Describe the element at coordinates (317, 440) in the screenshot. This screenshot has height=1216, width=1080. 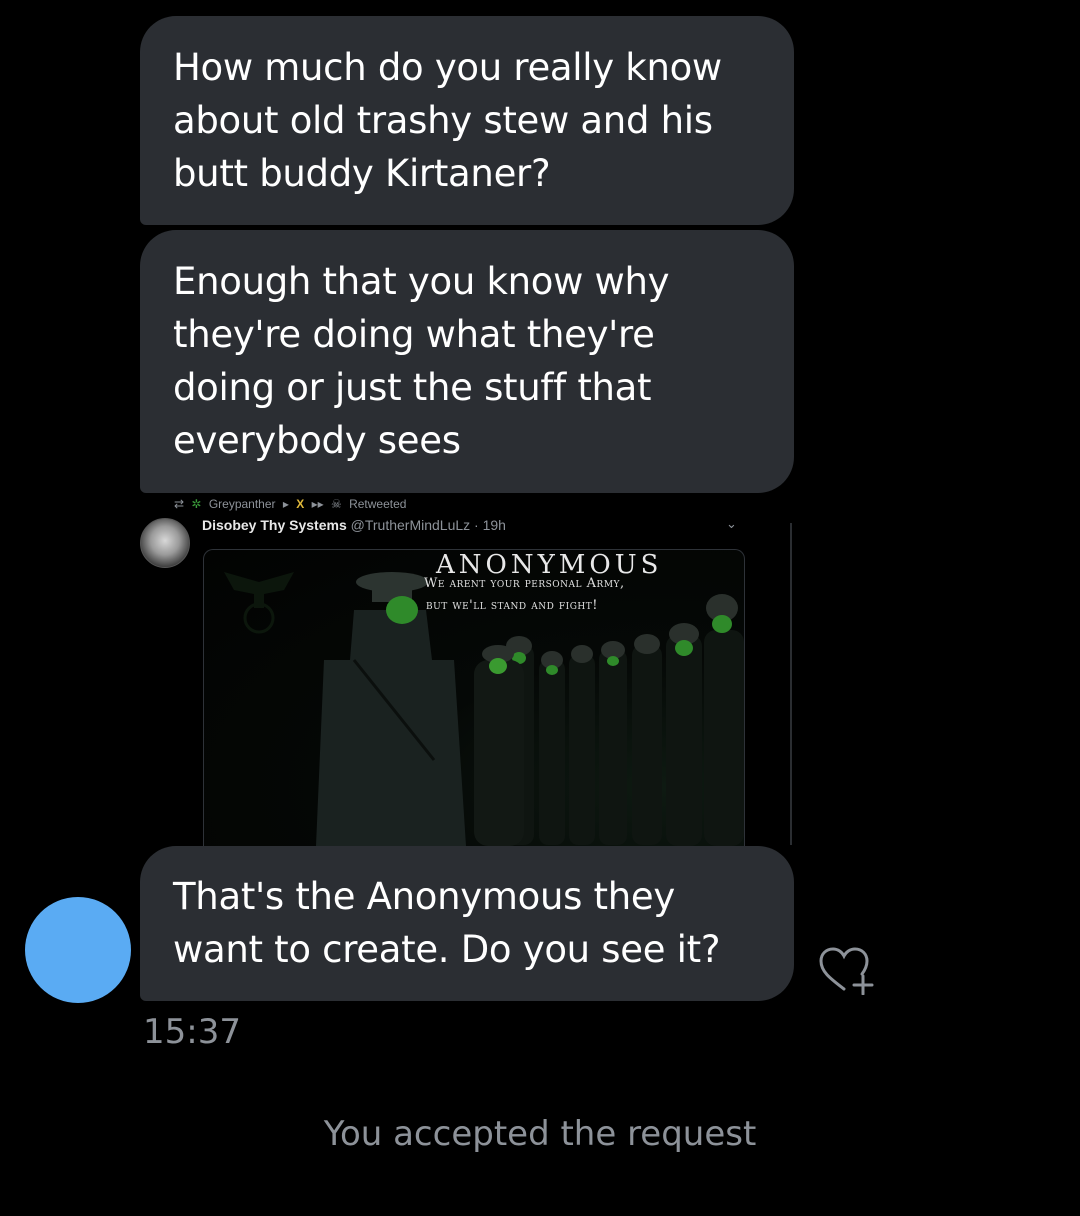
I see `message-line: everybody sees` at that location.